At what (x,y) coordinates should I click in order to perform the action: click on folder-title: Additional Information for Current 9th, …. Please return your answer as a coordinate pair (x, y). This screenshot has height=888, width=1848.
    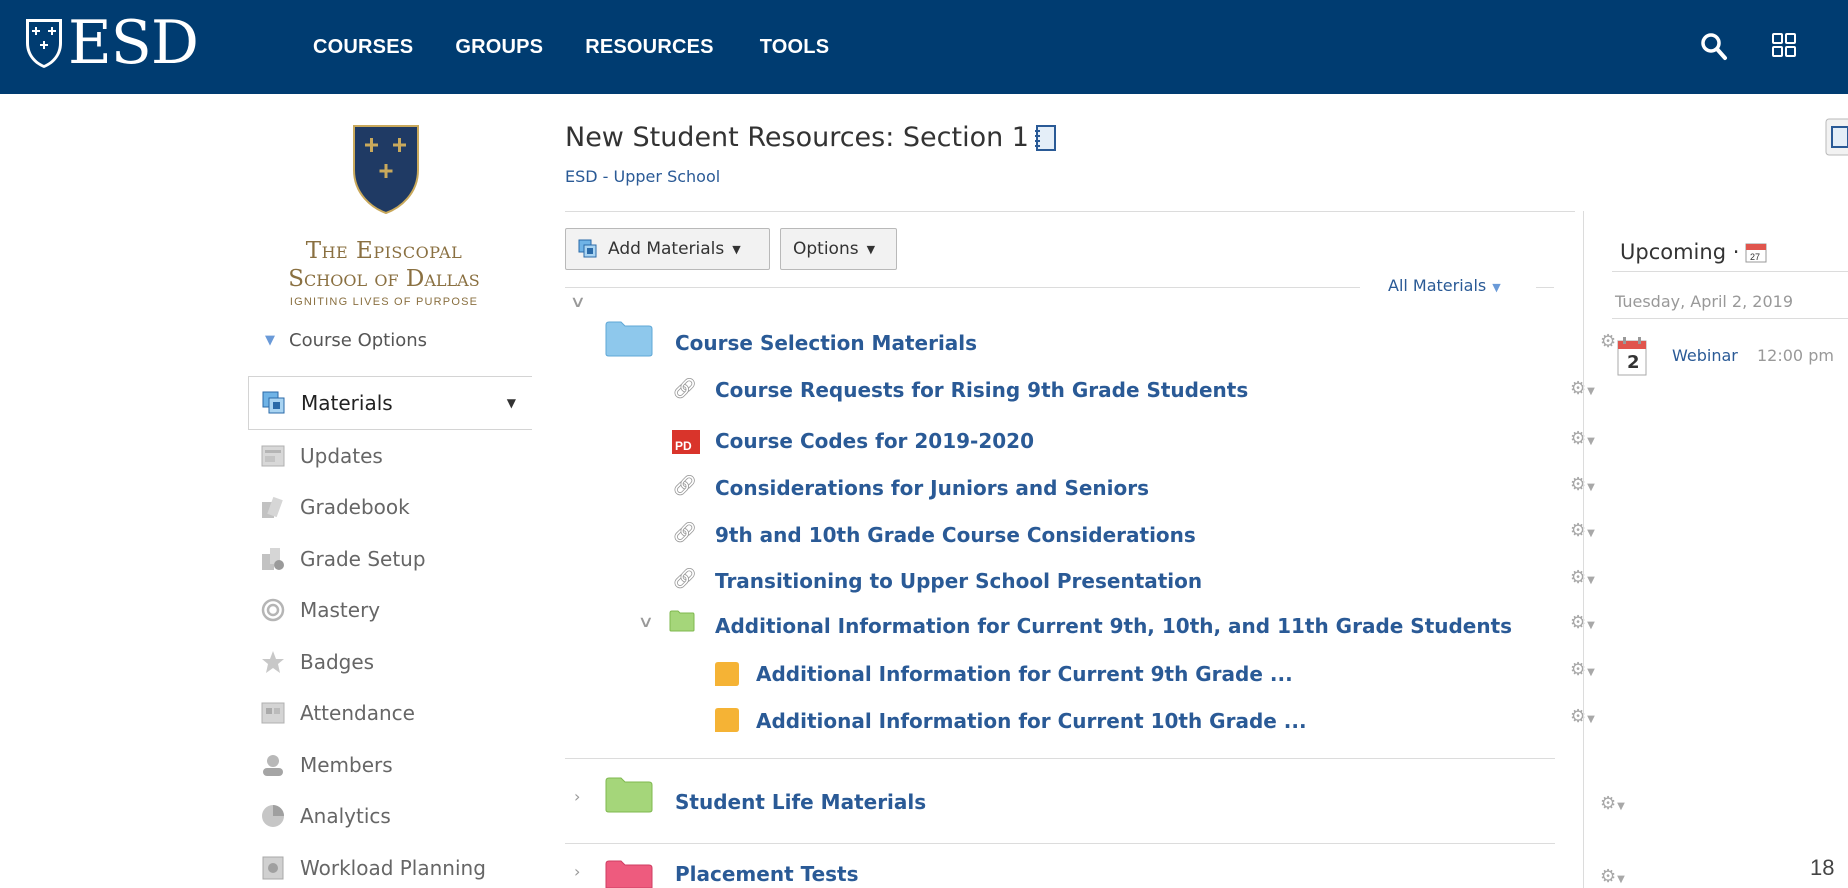
    Looking at the image, I should click on (1113, 626).